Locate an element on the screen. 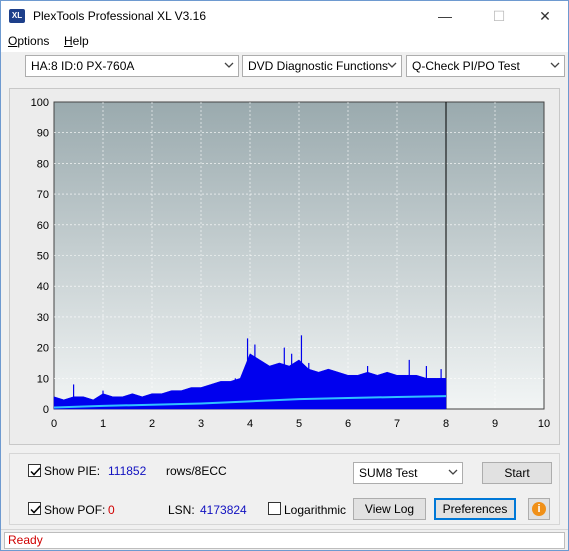  y-tick-label: 40 is located at coordinates (43, 287).